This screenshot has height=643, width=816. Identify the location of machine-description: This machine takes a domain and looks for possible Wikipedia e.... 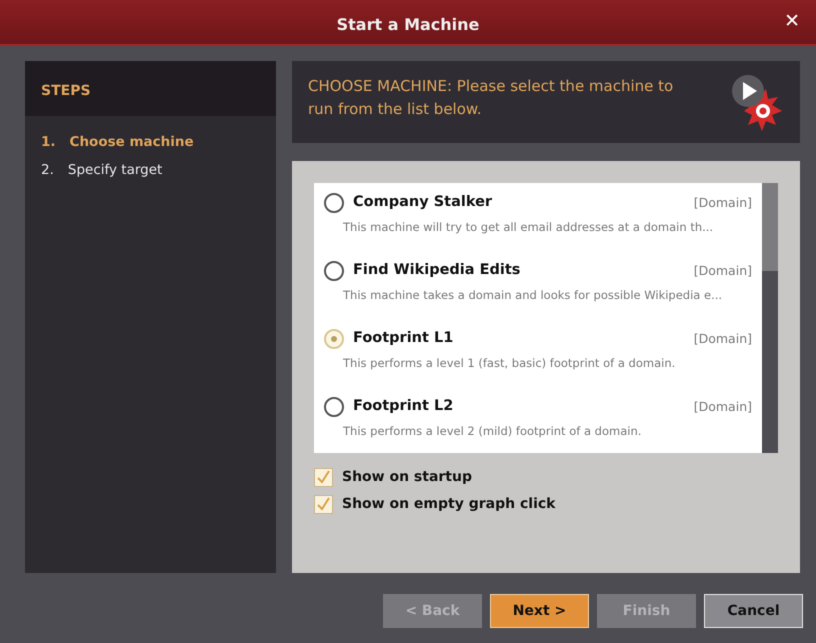
(533, 295).